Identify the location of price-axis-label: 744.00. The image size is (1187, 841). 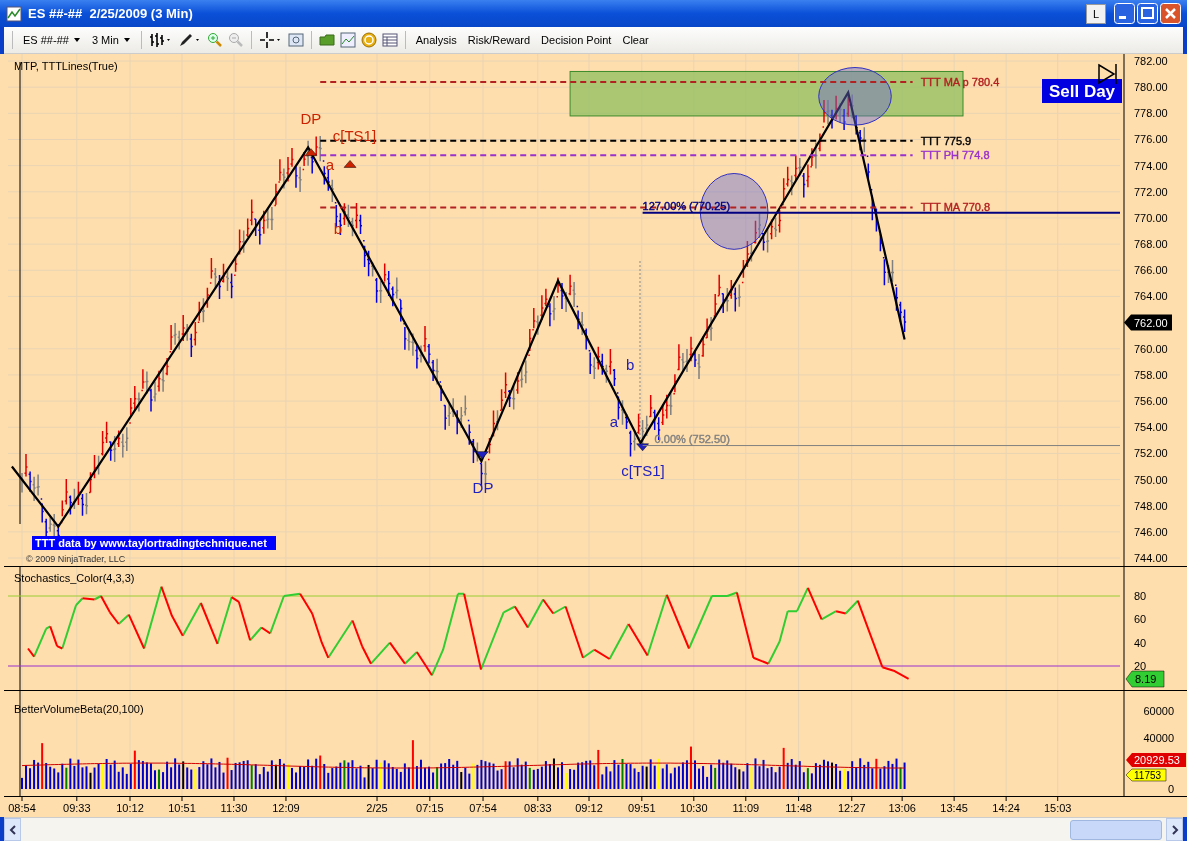
(1151, 558).